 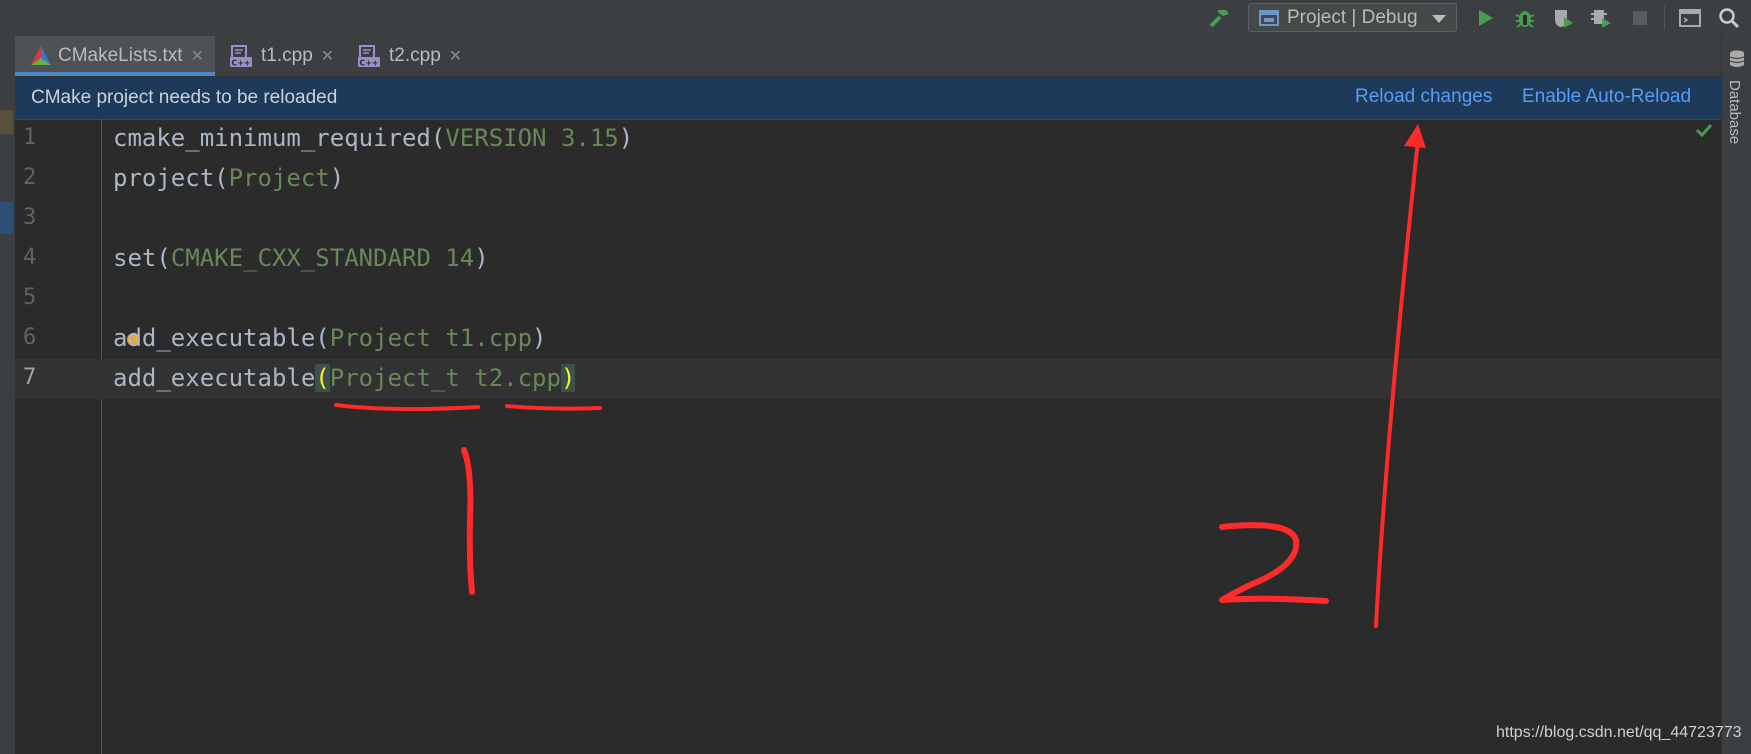 What do you see at coordinates (1525, 18) in the screenshot?
I see `debug-icon` at bounding box center [1525, 18].